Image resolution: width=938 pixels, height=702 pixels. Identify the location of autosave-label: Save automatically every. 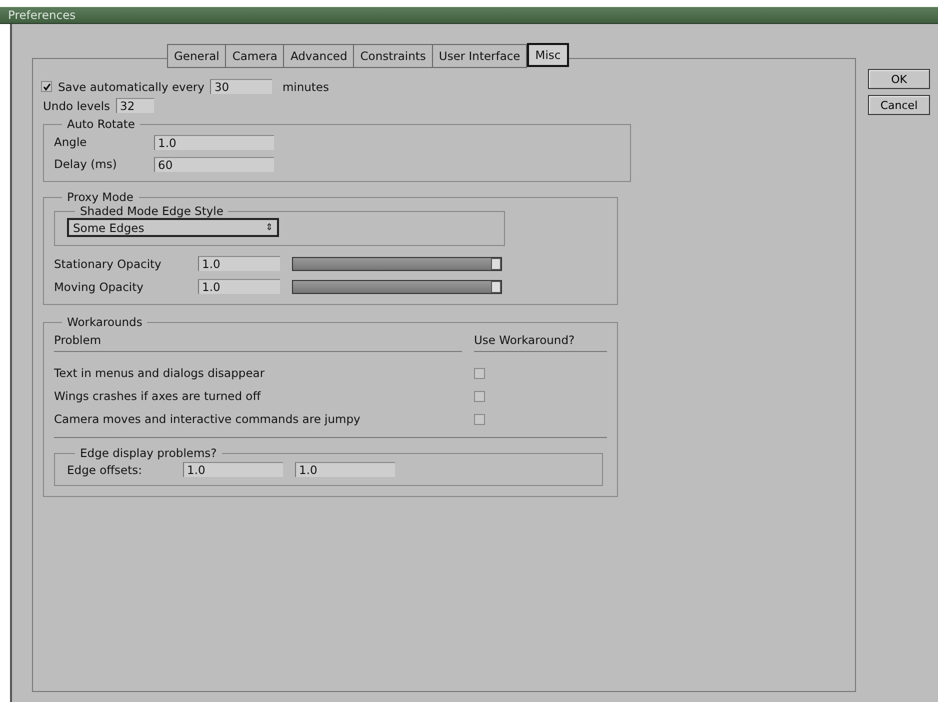
(131, 87).